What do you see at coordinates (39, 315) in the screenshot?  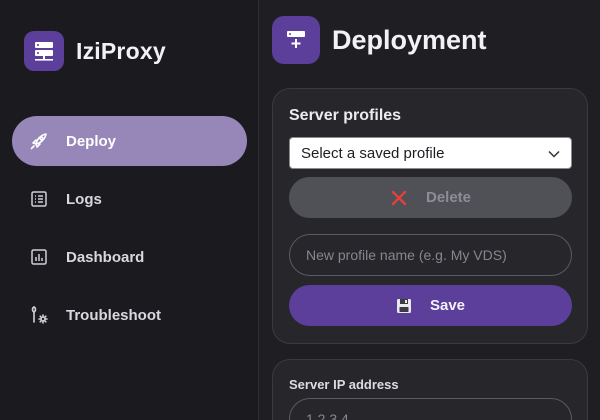 I see `tools-icon` at bounding box center [39, 315].